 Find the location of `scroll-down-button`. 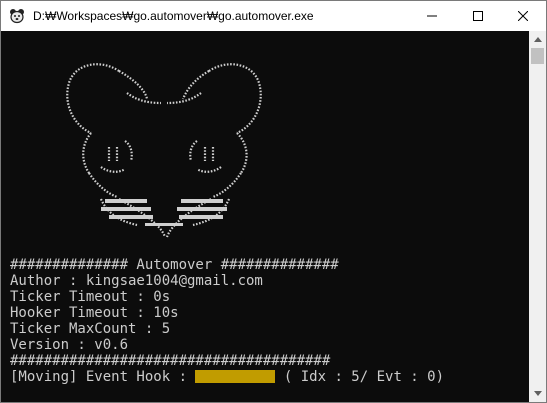

scroll-down-button is located at coordinates (537, 393).